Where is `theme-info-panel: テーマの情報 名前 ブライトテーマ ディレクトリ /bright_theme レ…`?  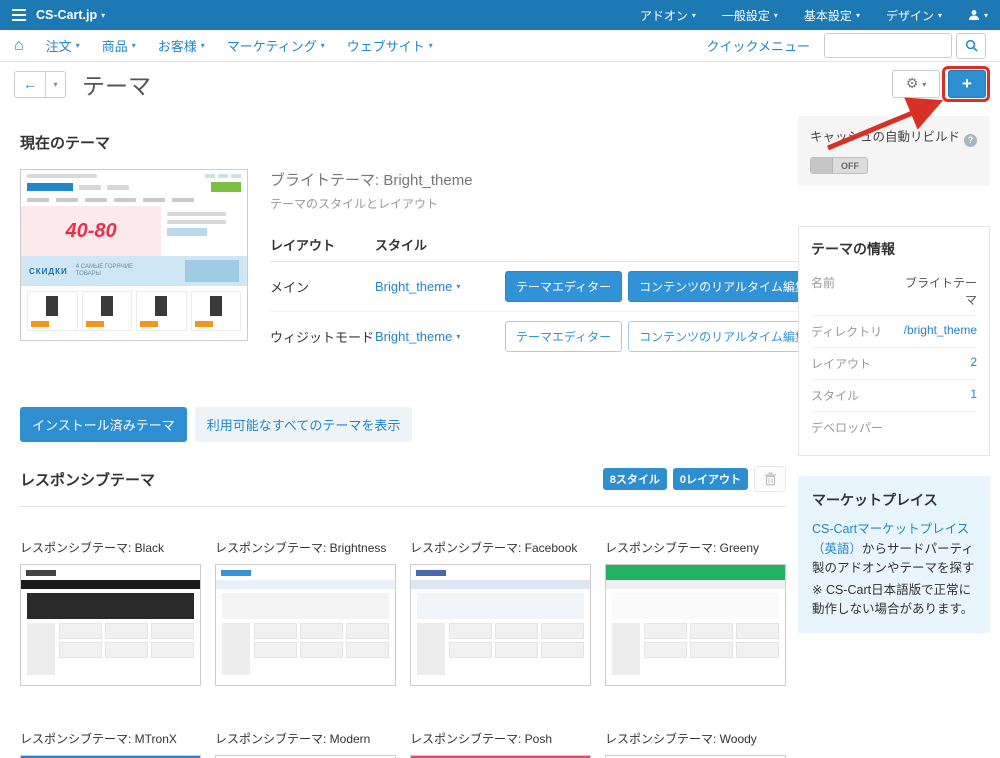 theme-info-panel: テーマの情報 名前 ブライトテーマ ディレクトリ /bright_theme レ… is located at coordinates (894, 341).